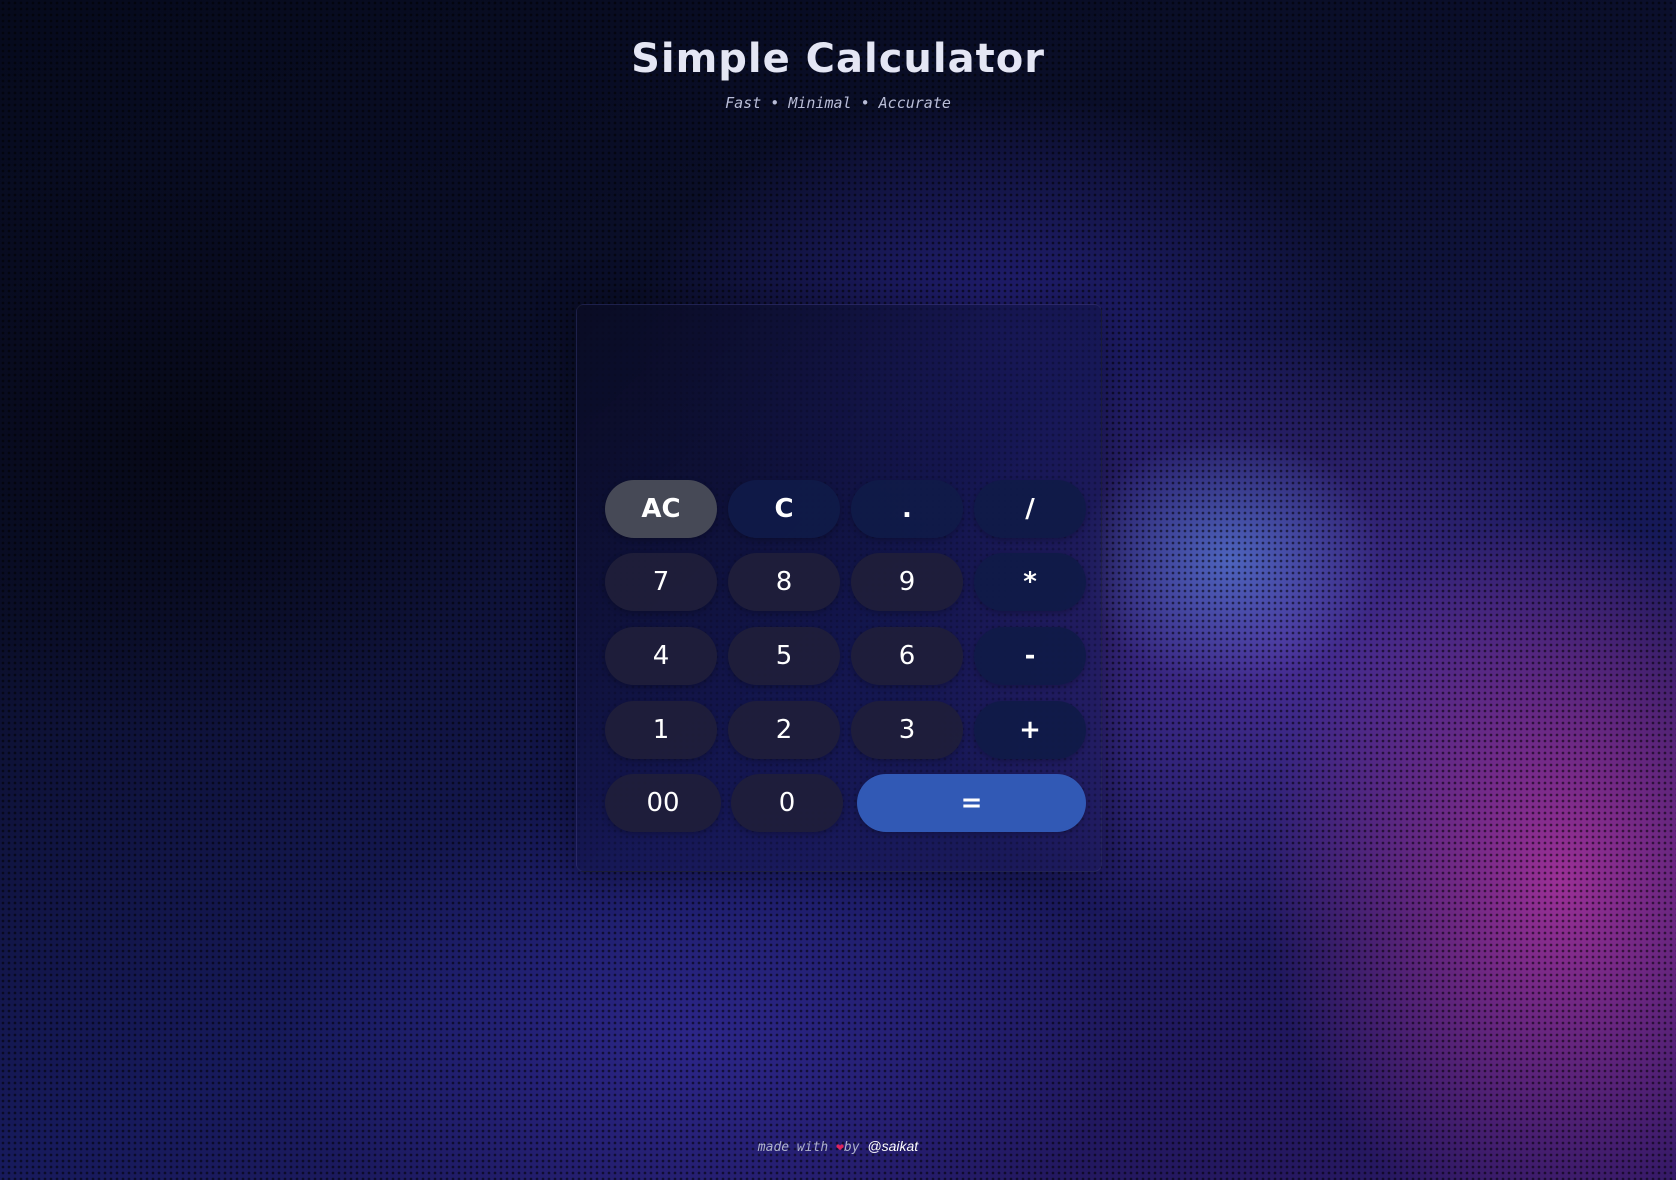 The width and height of the screenshot is (1676, 1180). What do you see at coordinates (784, 582) in the screenshot?
I see `digit-8-button: 8` at bounding box center [784, 582].